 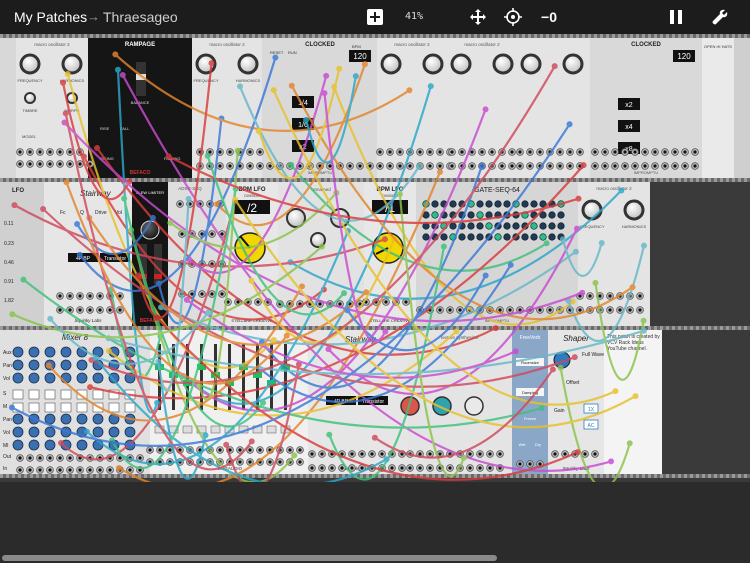 I want to click on module-macro-oscillator-3: macro oscillator 2, so click(x=412, y=108).